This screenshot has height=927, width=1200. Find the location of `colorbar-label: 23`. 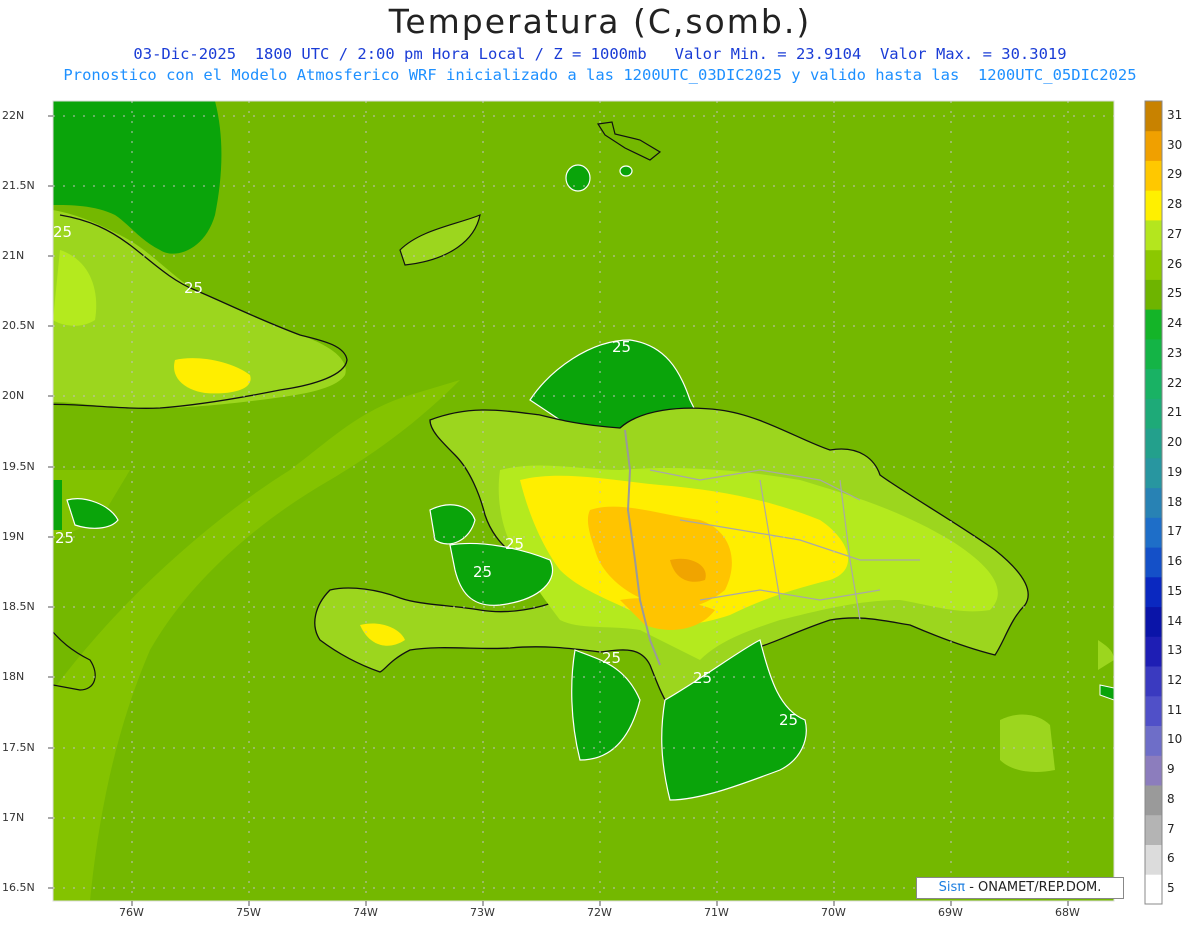

colorbar-label: 23 is located at coordinates (1175, 352).